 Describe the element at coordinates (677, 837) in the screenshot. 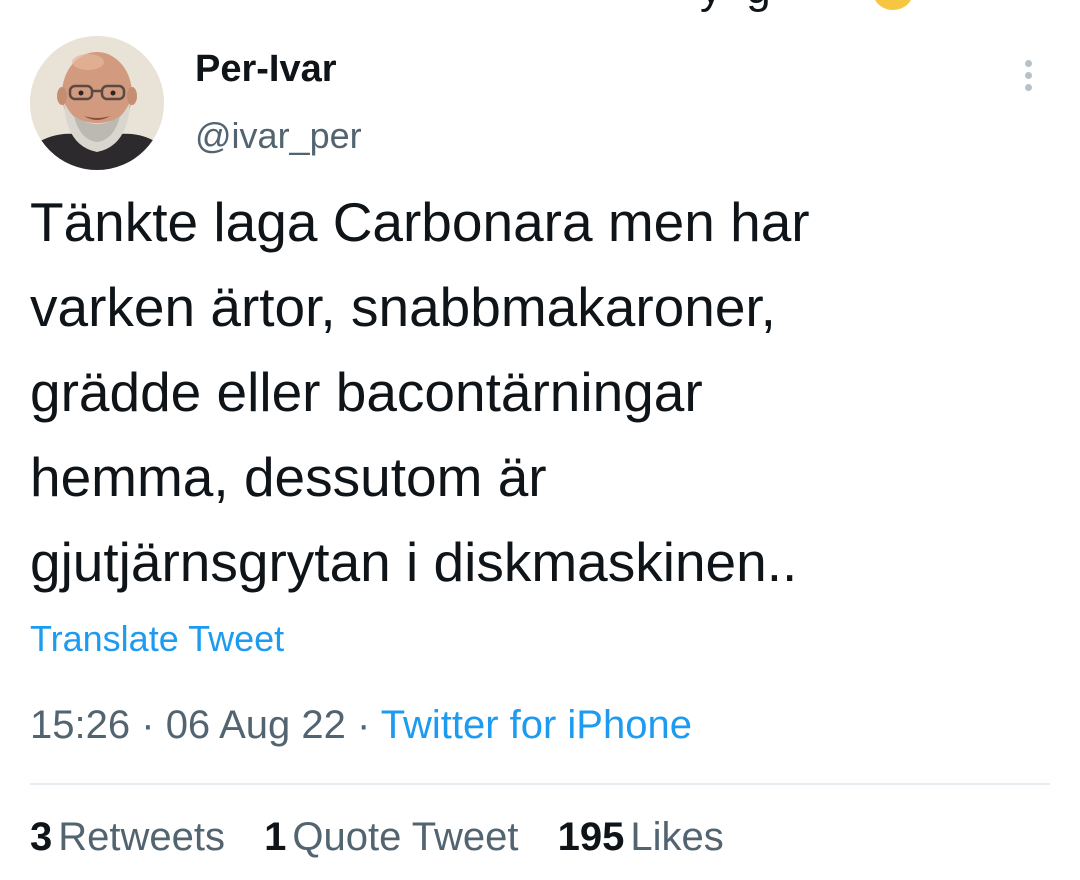

I see `likes-label: Likes` at that location.